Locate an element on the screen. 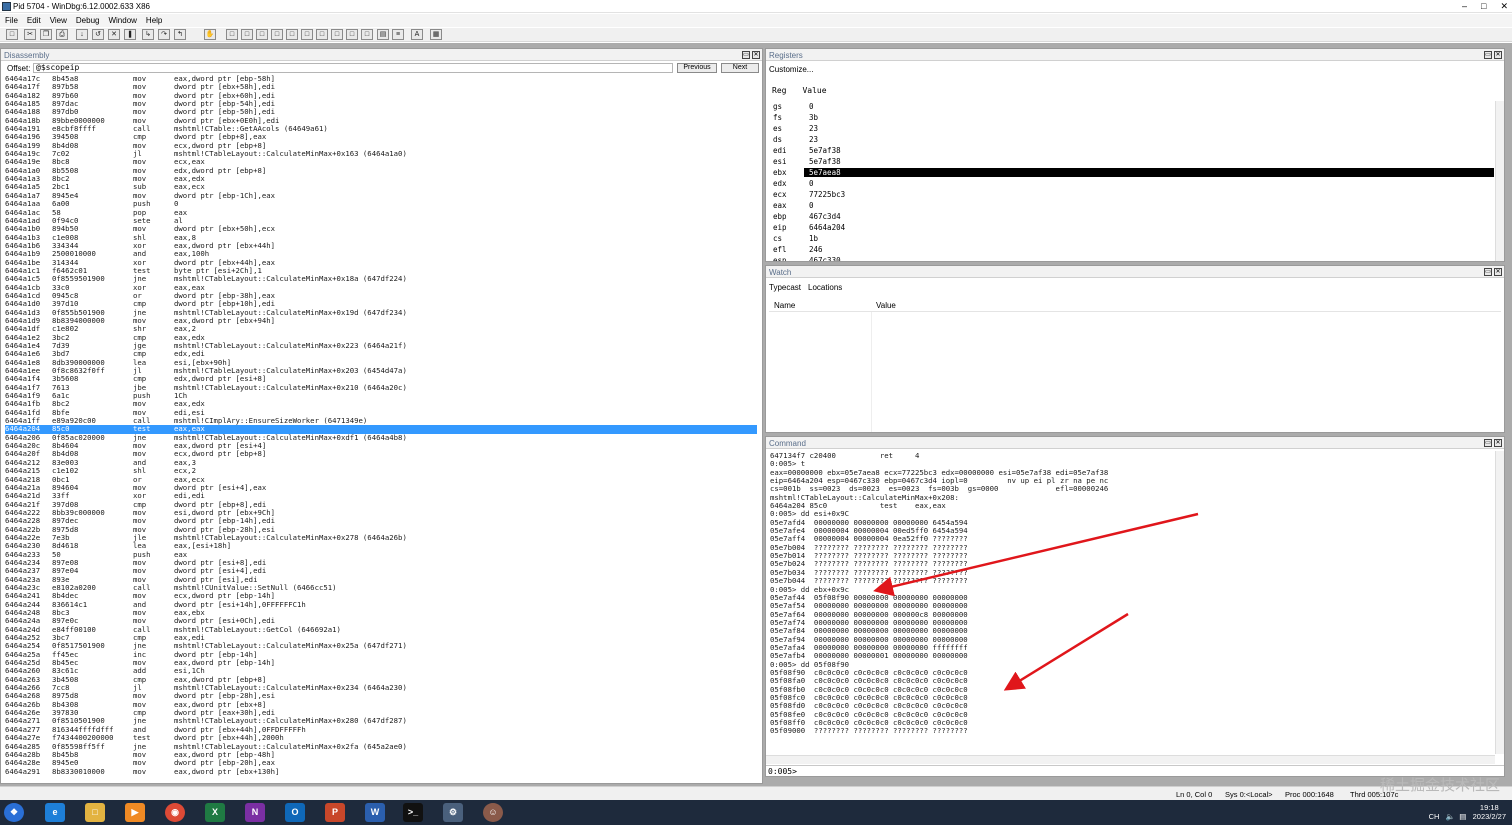 The height and width of the screenshot is (825, 1512). close-icon: ✕ is located at coordinates (1504, 6).